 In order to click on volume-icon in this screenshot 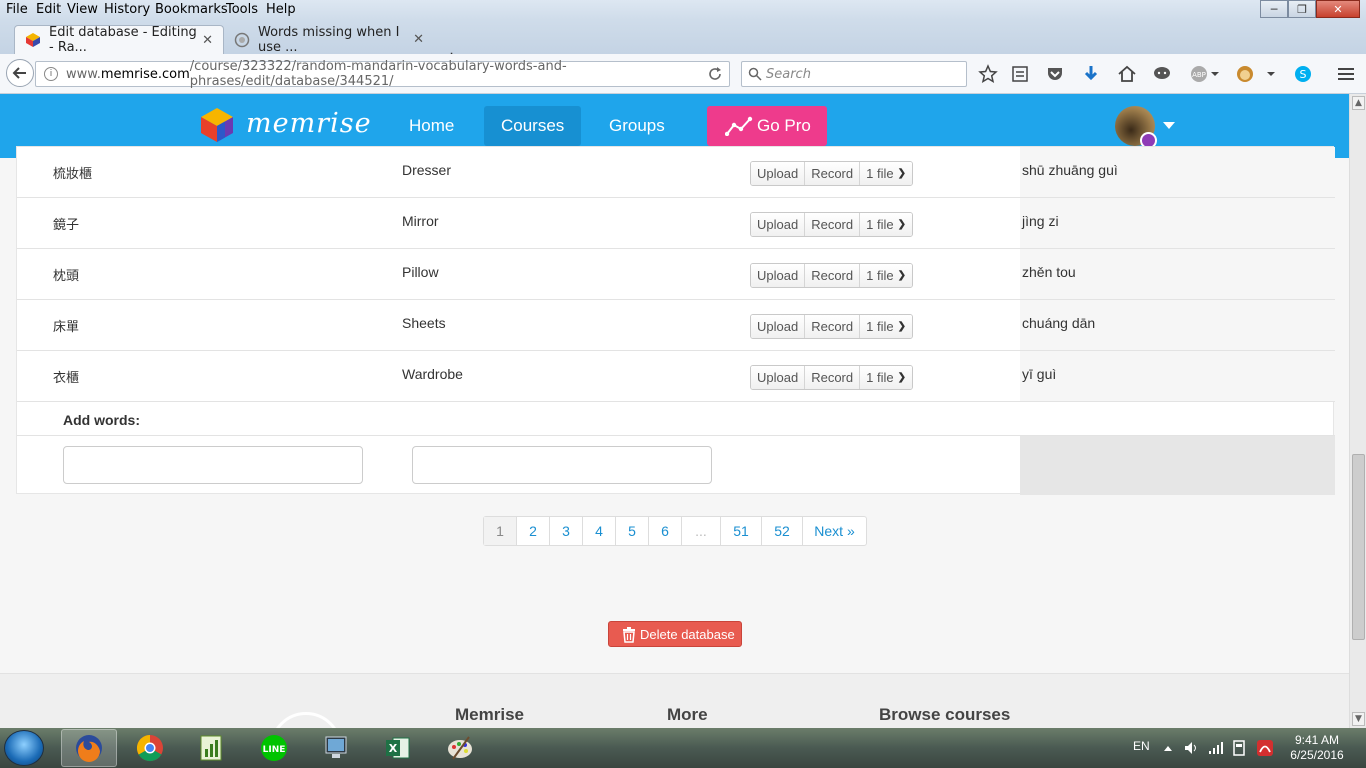, I will do `click(1192, 748)`.